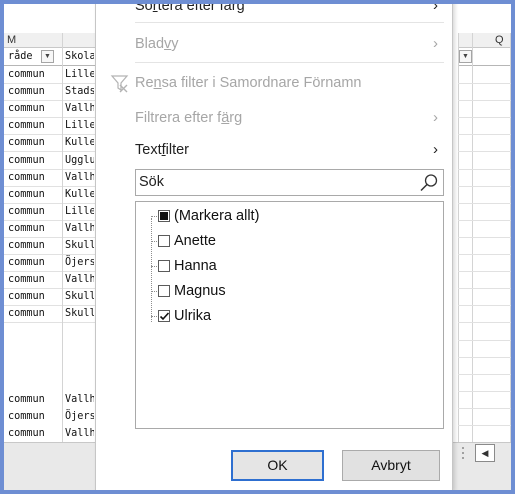  Describe the element at coordinates (236, 118) in the screenshot. I see `menu-label-part: rg` at that location.